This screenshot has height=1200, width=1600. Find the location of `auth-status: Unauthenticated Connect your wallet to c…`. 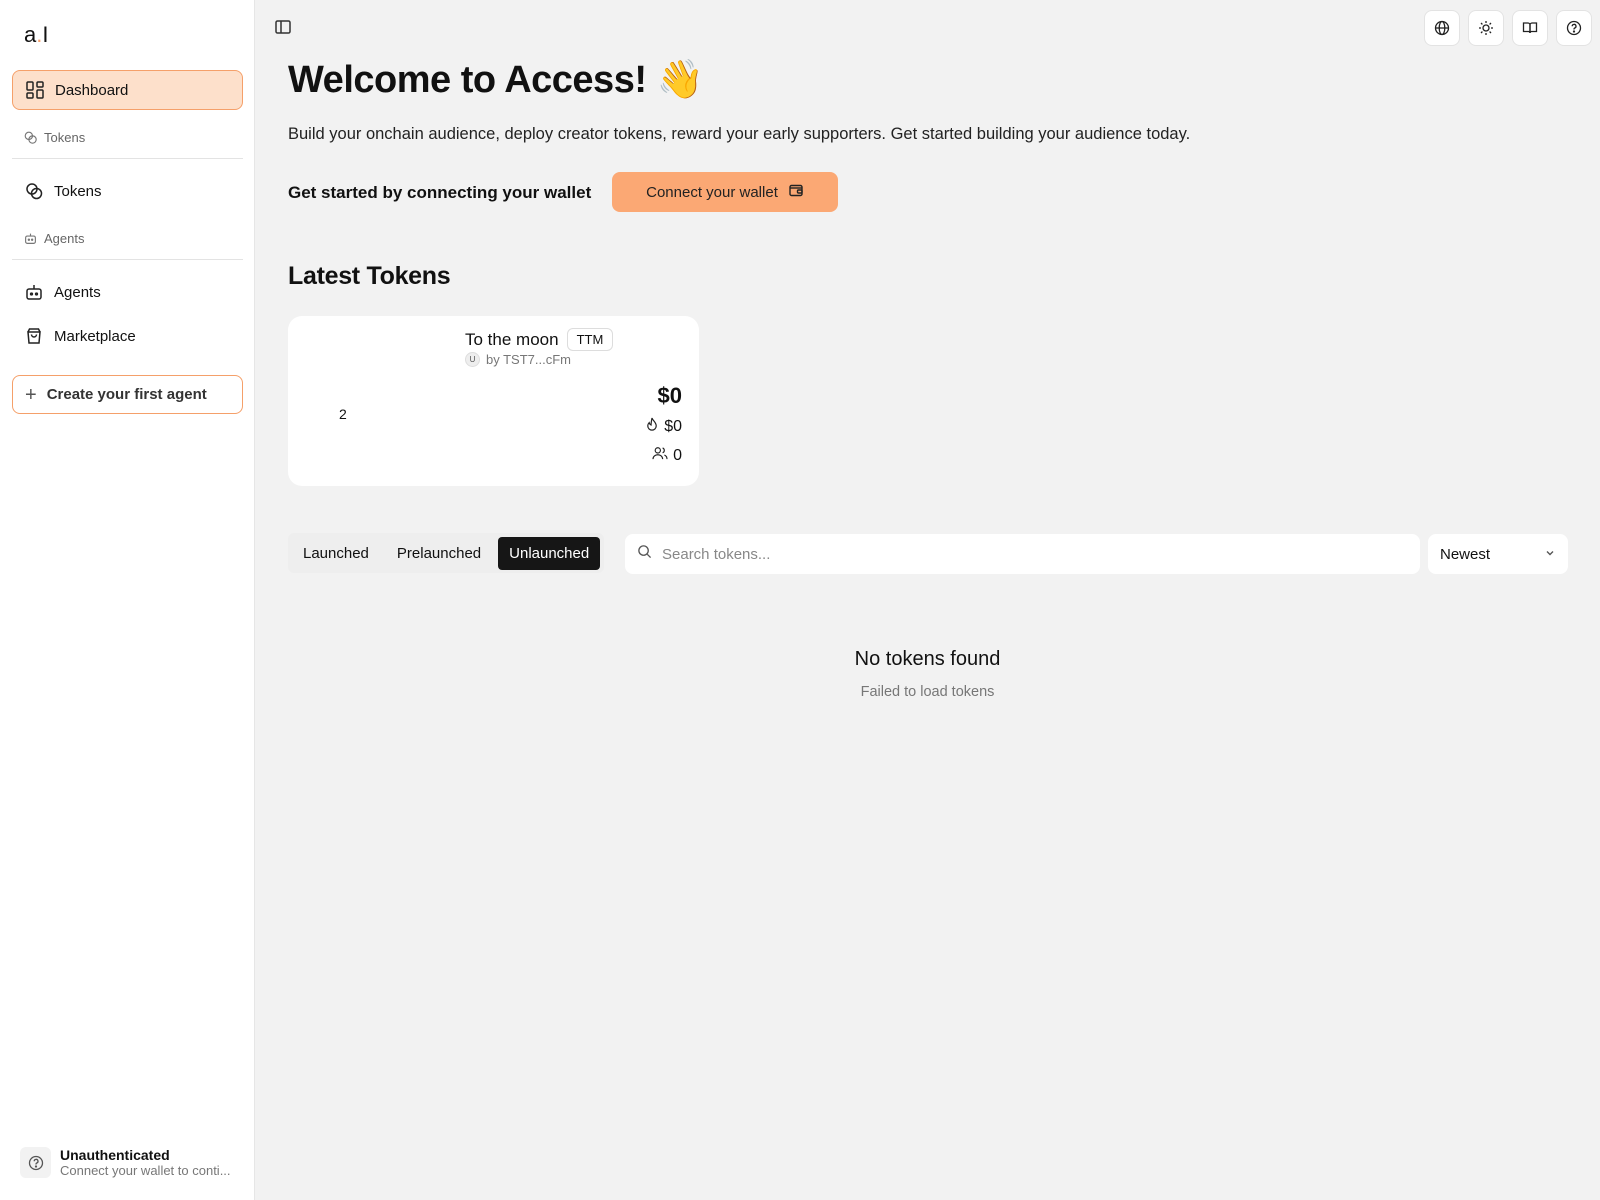

auth-status: Unauthenticated Connect your wallet to c… is located at coordinates (127, 1162).